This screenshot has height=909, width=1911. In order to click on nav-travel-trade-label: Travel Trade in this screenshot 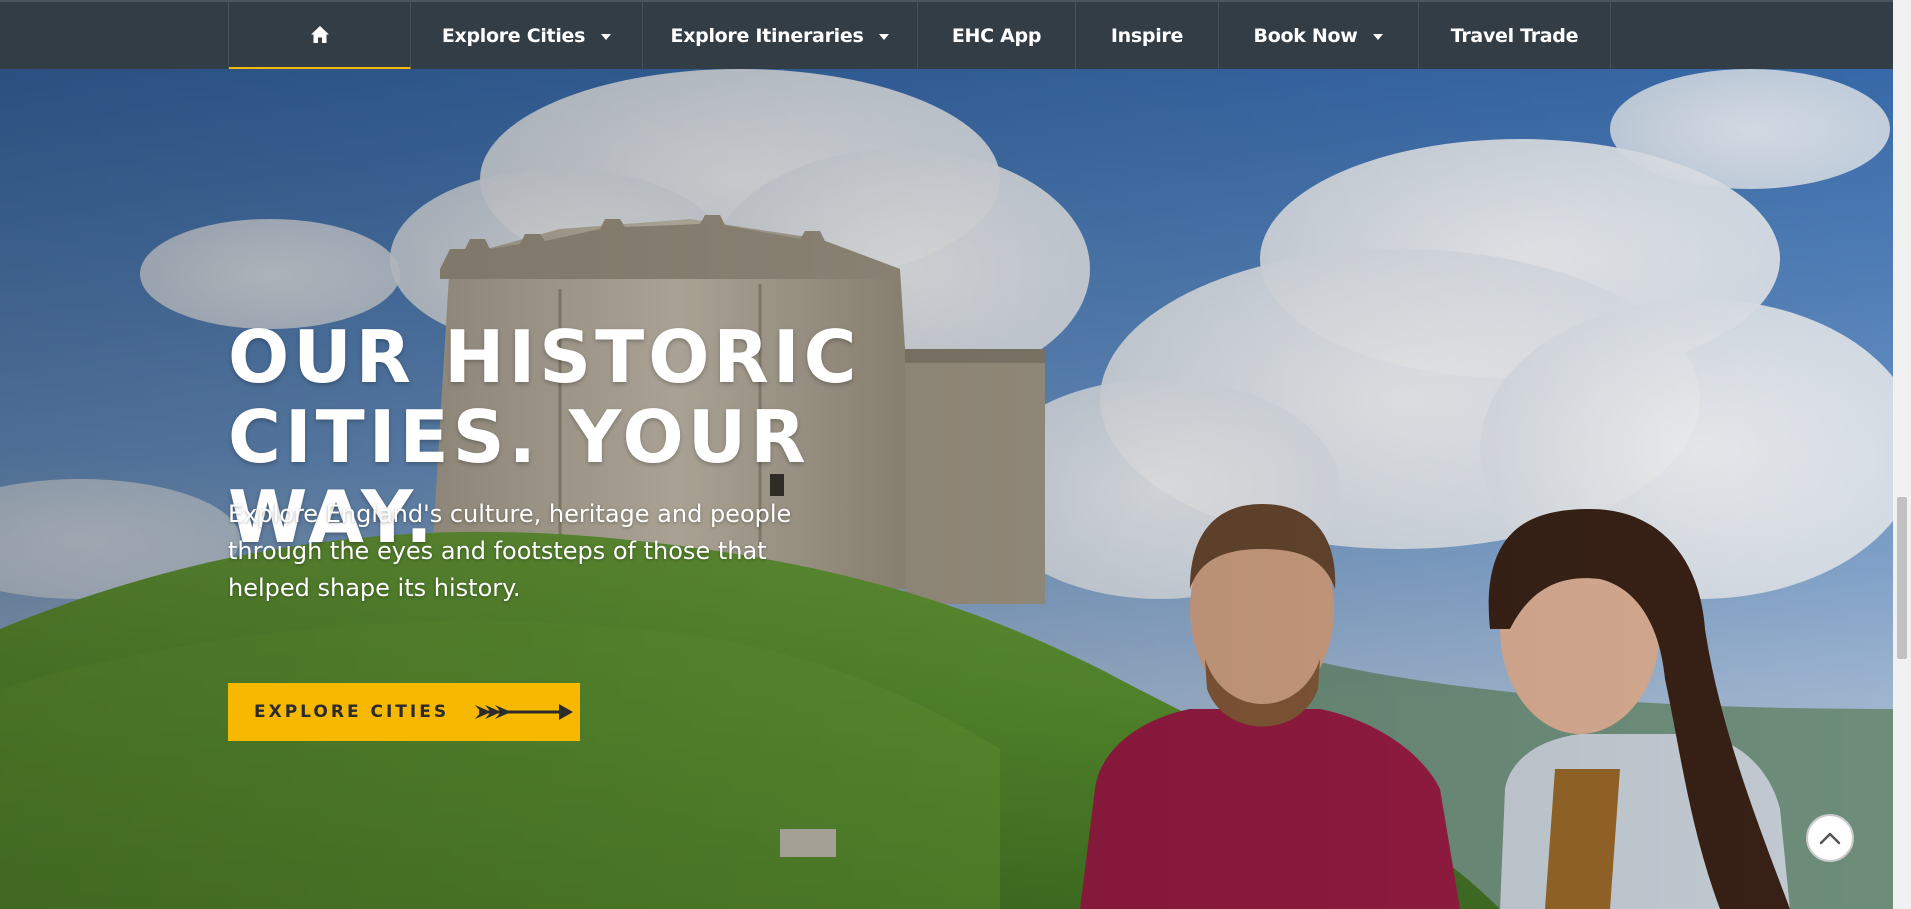, I will do `click(1514, 35)`.